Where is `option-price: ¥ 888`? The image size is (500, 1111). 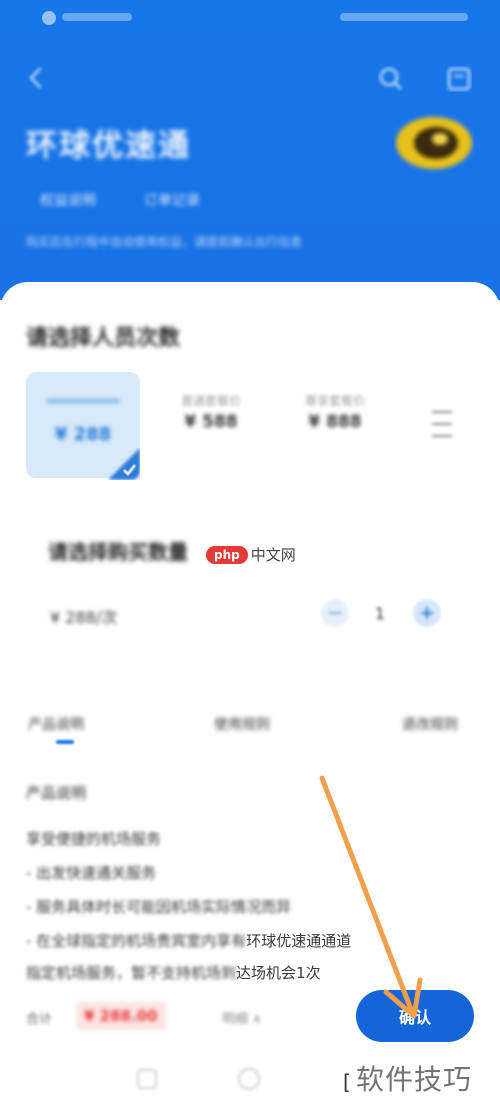 option-price: ¥ 888 is located at coordinates (335, 422).